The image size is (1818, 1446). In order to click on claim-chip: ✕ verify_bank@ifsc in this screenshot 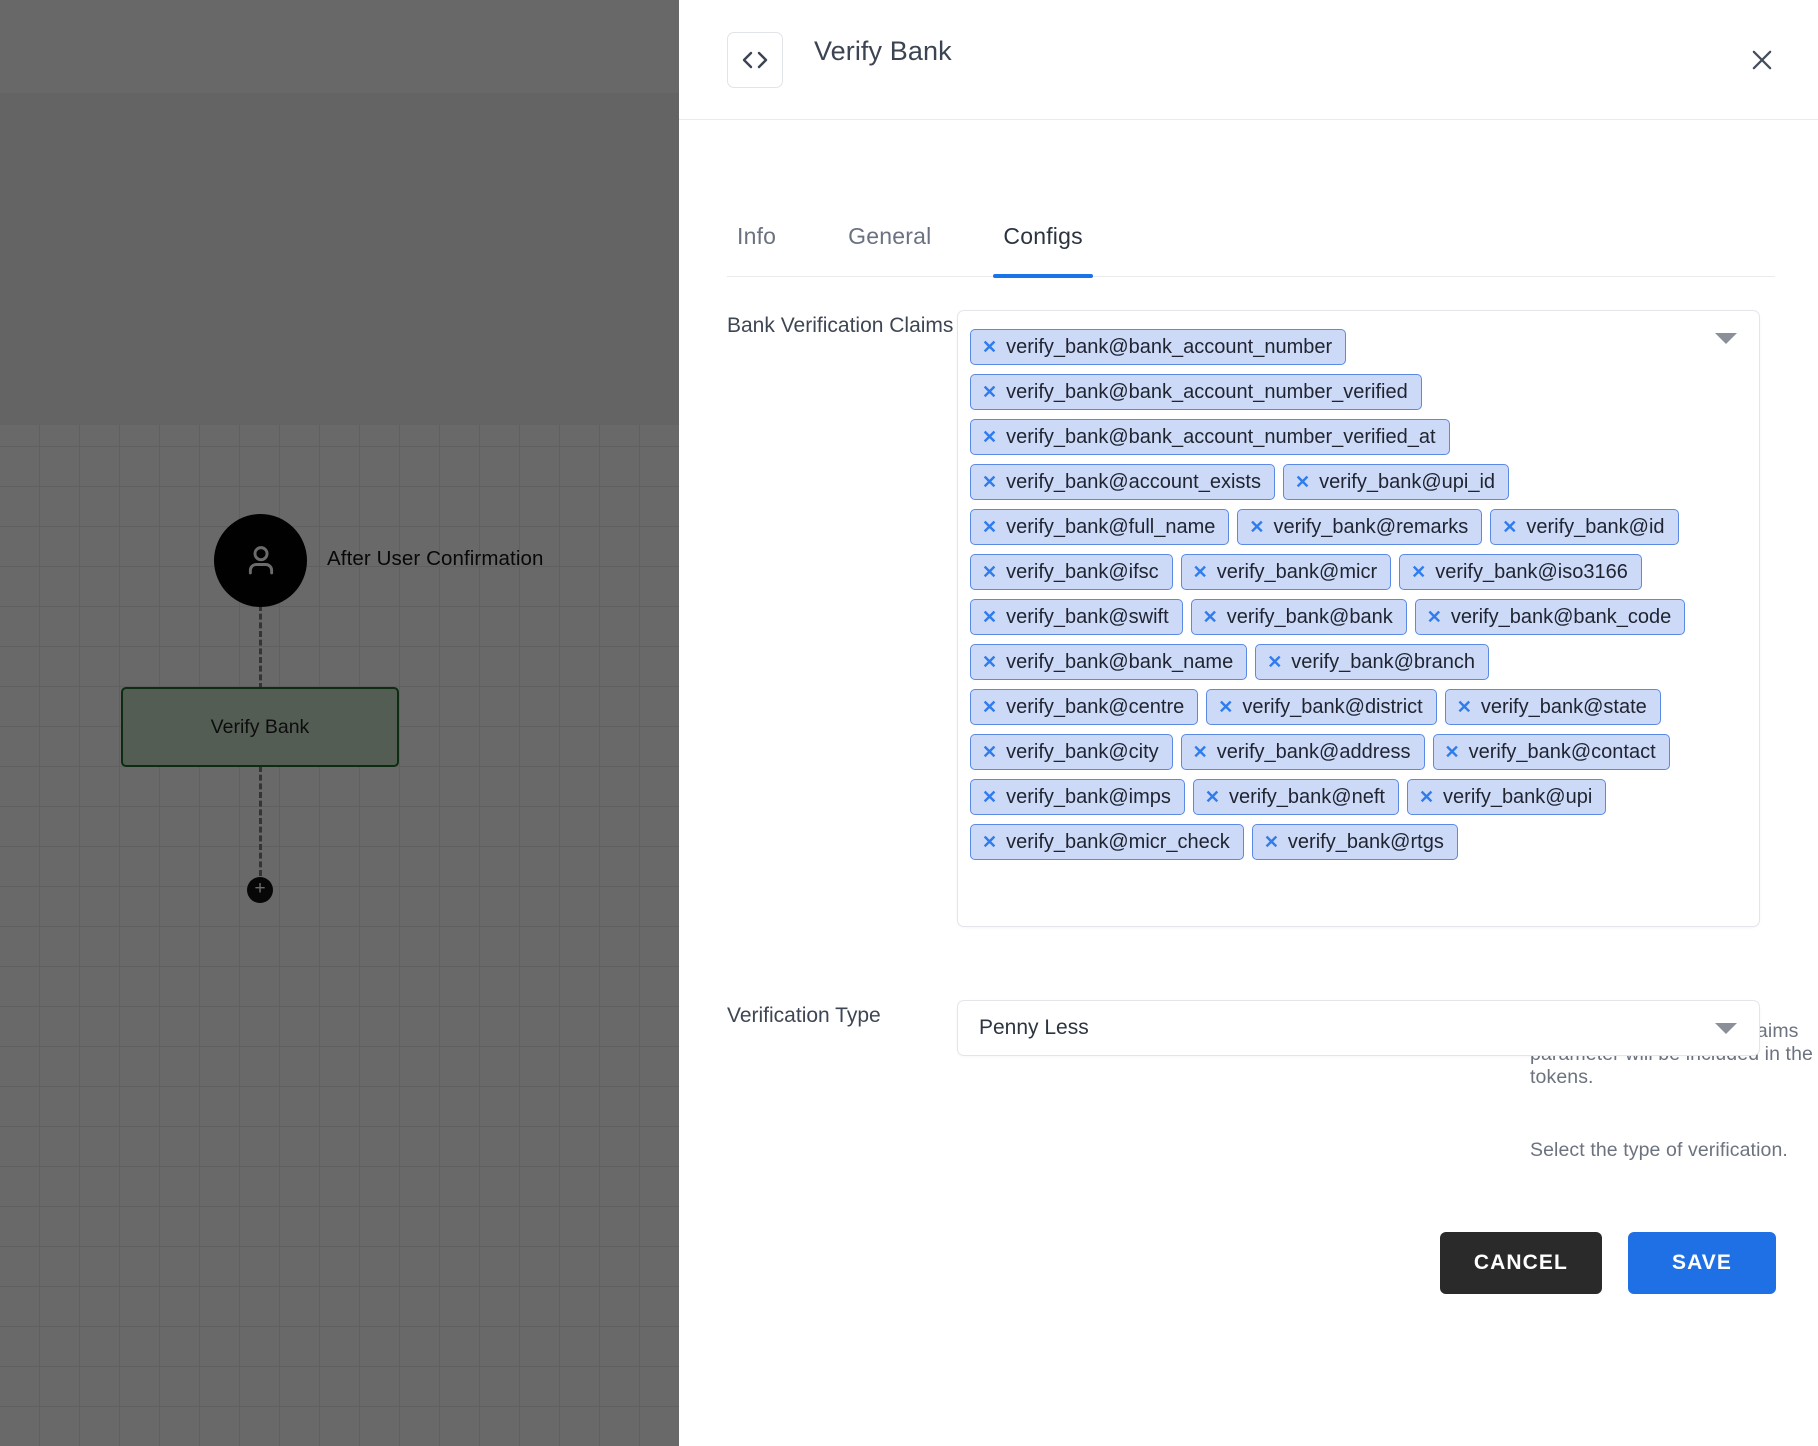, I will do `click(1071, 572)`.